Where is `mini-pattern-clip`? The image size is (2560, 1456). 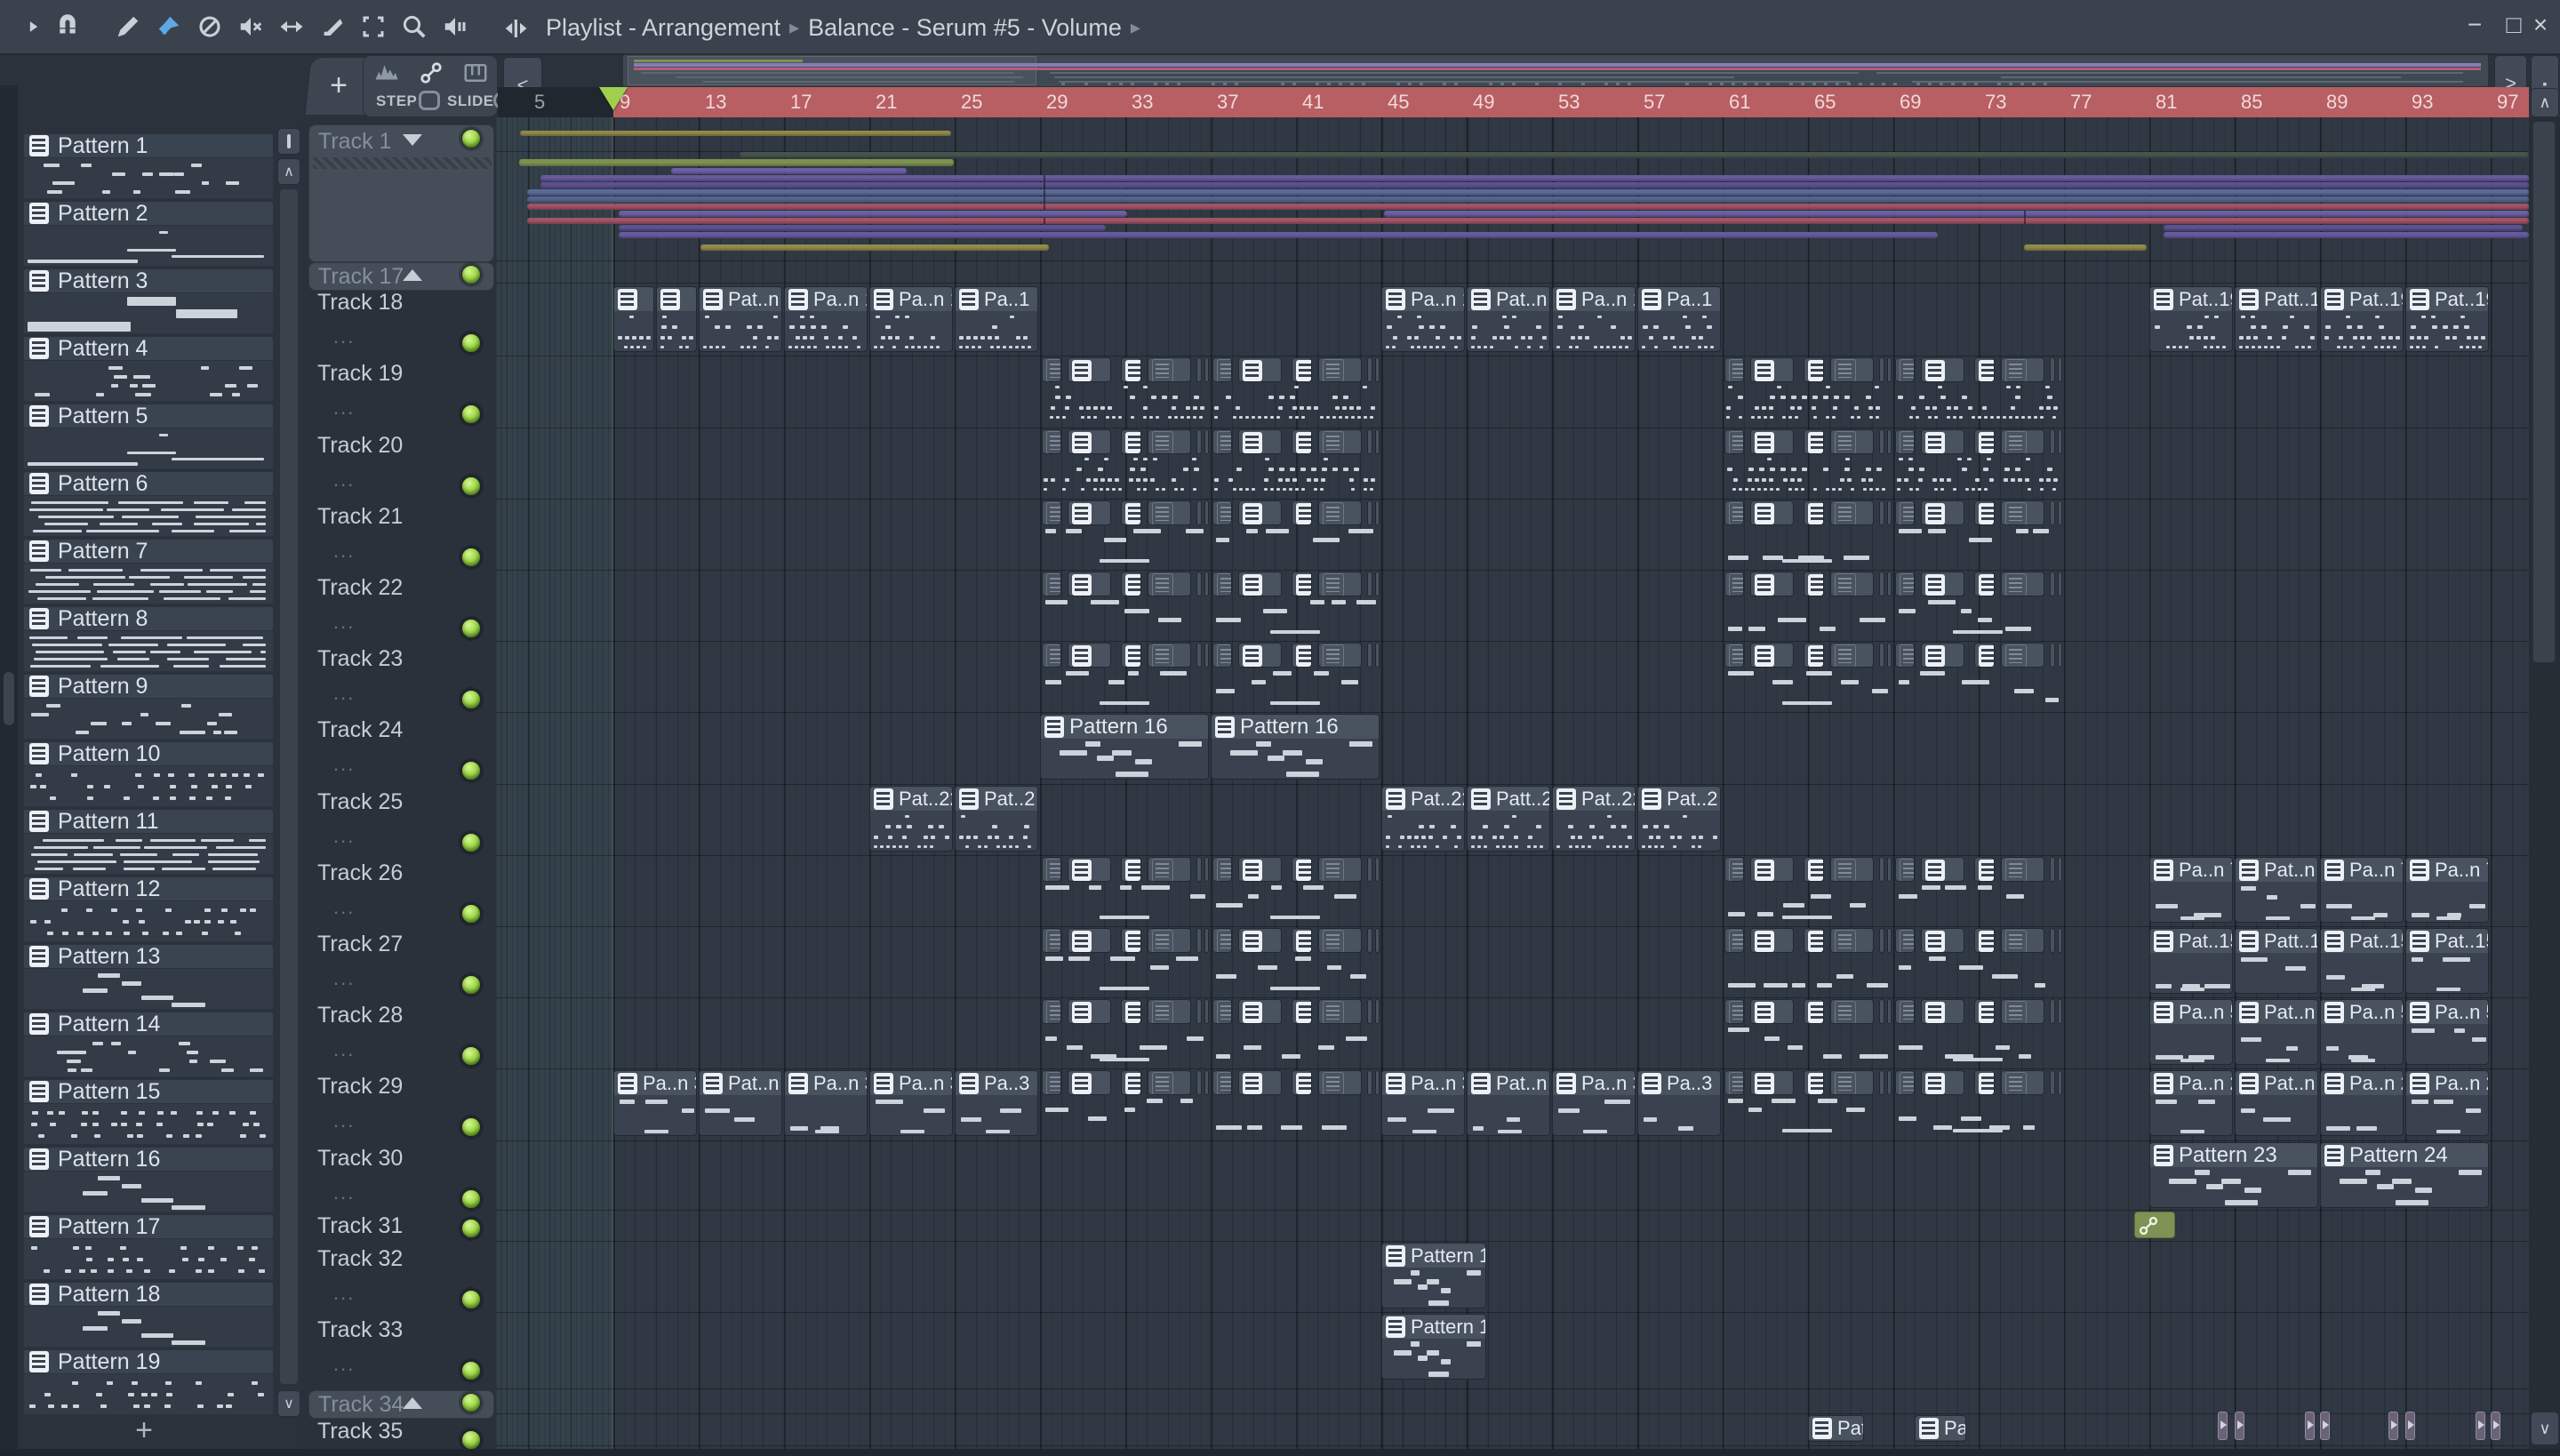 mini-pattern-clip is located at coordinates (2481, 1426).